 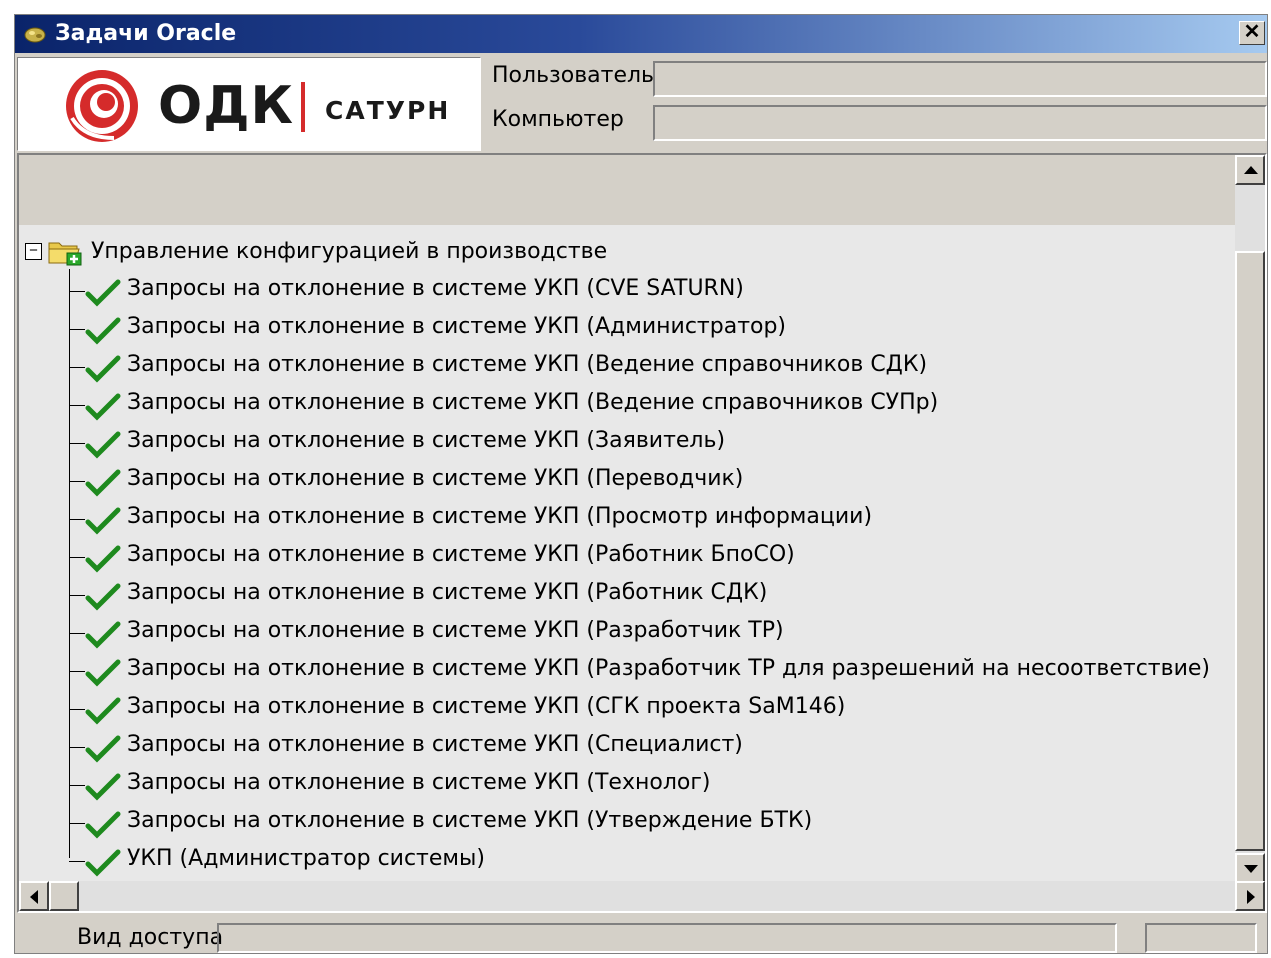 I want to click on company-logo: ОДК САТУРН, so click(x=249, y=104).